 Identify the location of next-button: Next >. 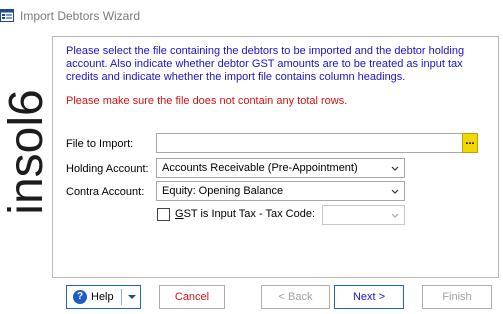
(369, 297).